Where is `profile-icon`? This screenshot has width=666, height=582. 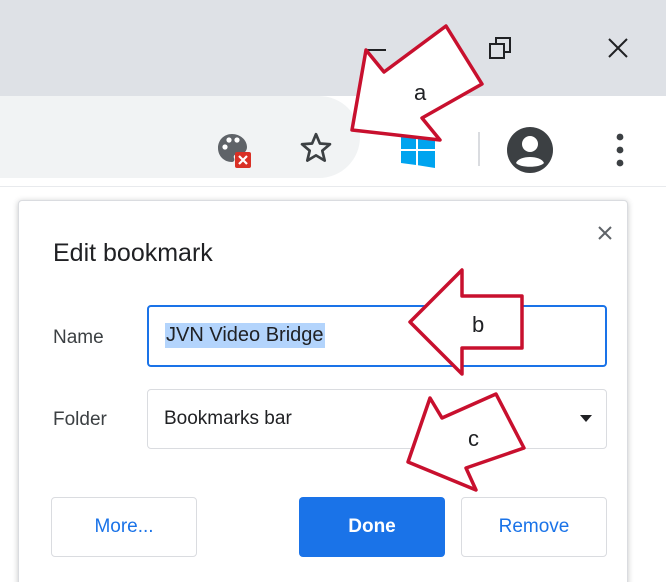
profile-icon is located at coordinates (530, 150).